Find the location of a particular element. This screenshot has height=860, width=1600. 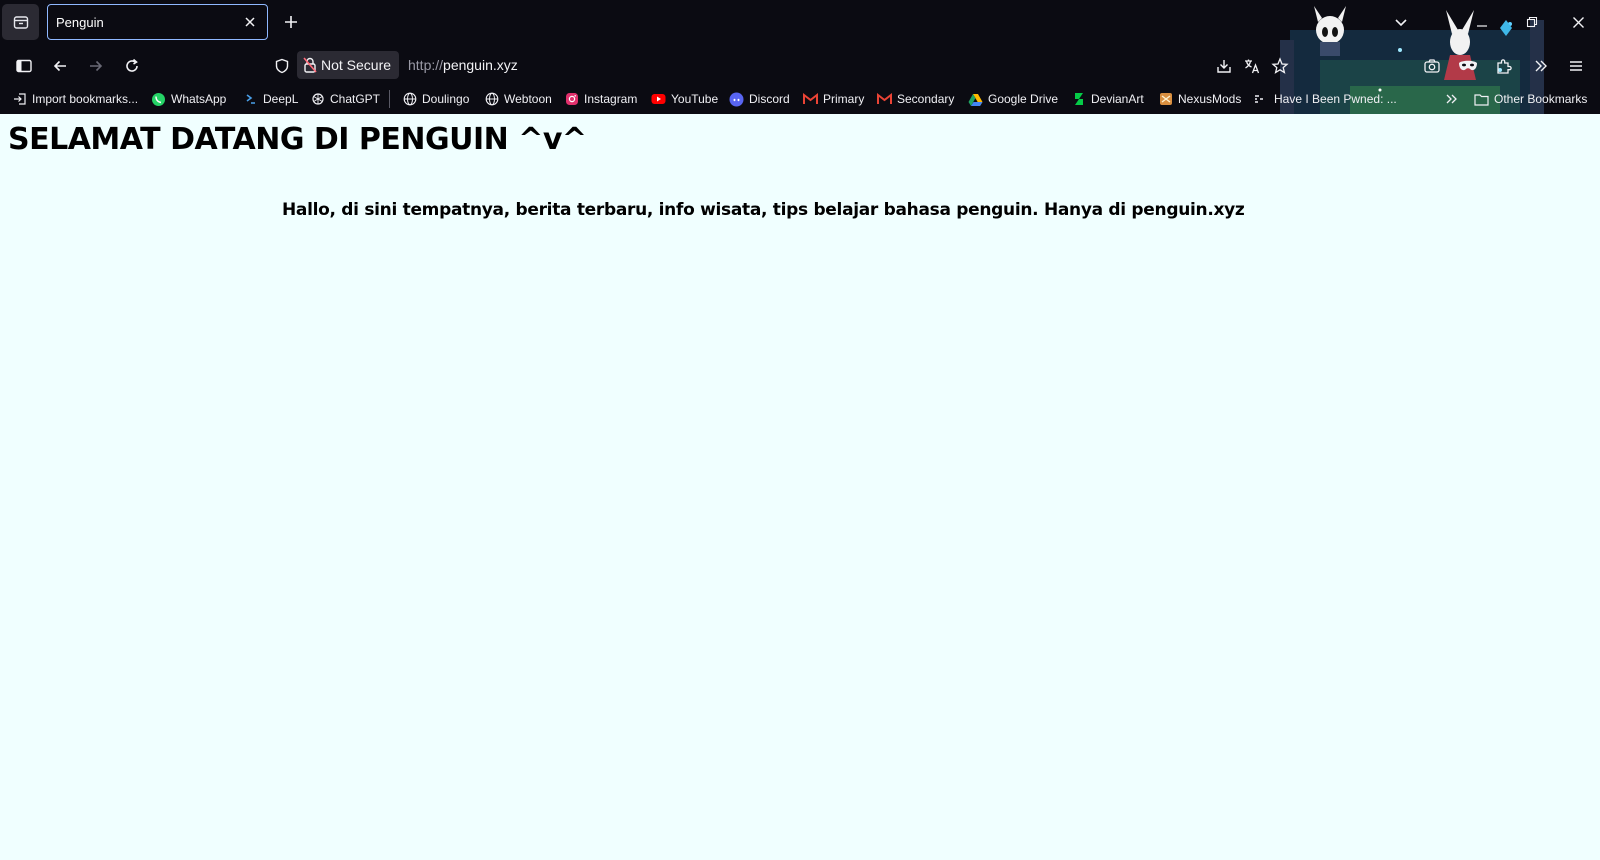

bookmark-chatgpt: ChatGPT is located at coordinates (345, 99).